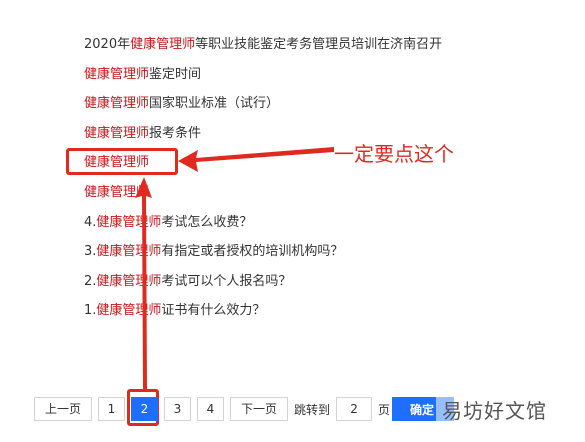 This screenshot has height=442, width=585. I want to click on watermark: 易坊好文馆, so click(510, 411).